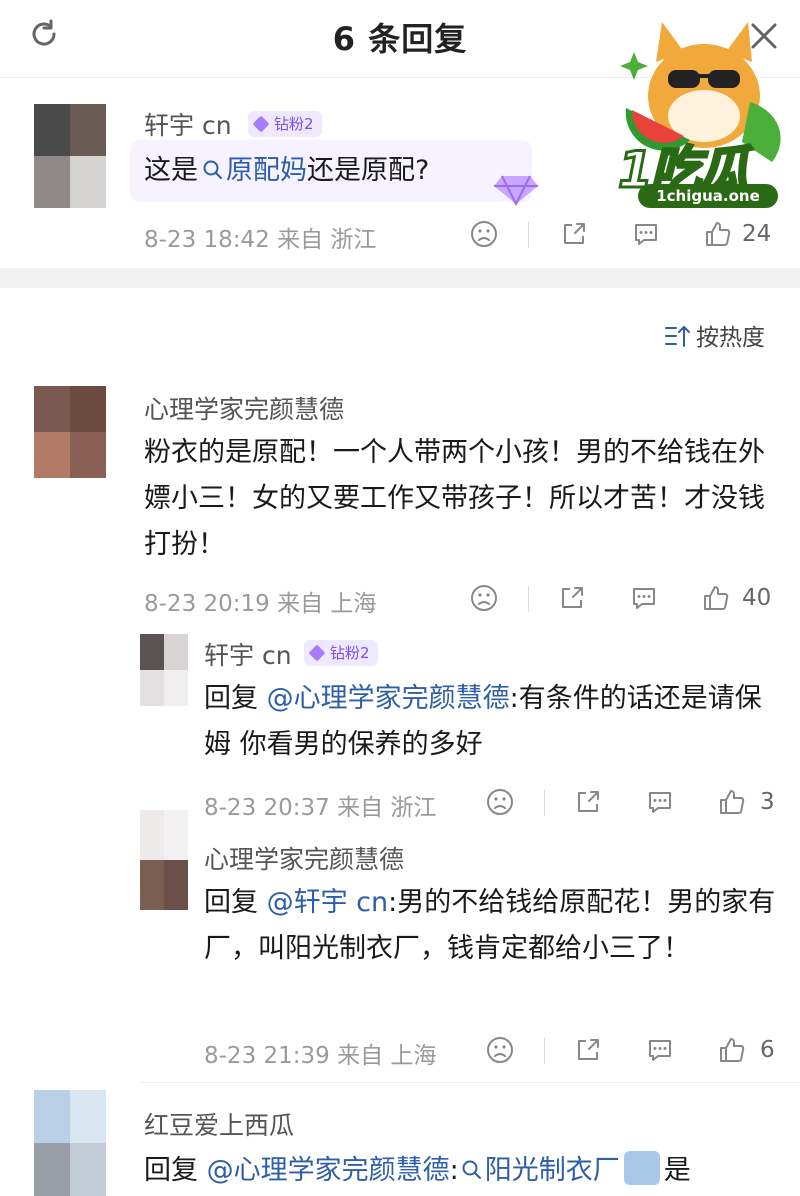 The width and height of the screenshot is (800, 1196). Describe the element at coordinates (320, 1056) in the screenshot. I see `reply-meta: 8-23 21:39 来自 上海` at that location.